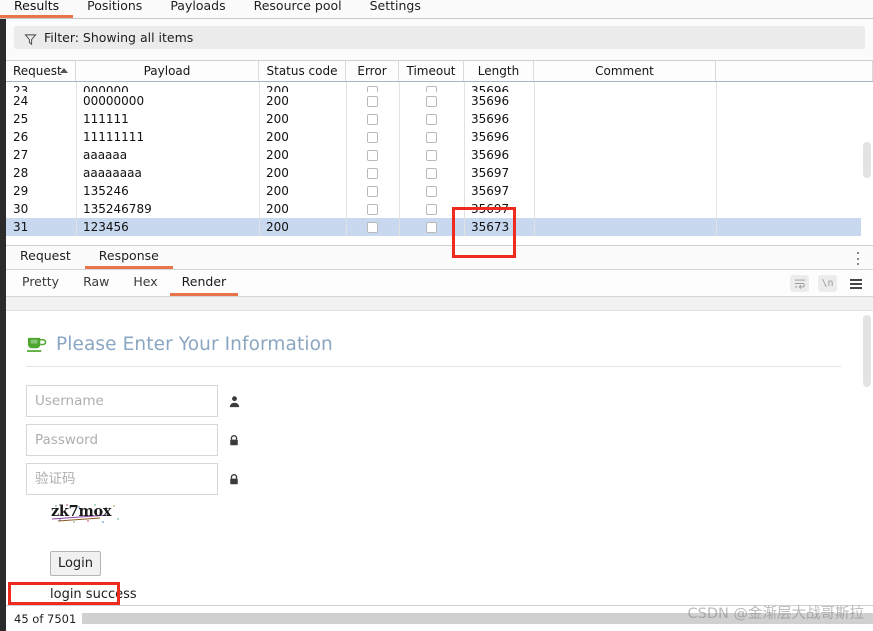 The height and width of the screenshot is (631, 873). What do you see at coordinates (128, 259) in the screenshot?
I see `message-tab-response: Response` at bounding box center [128, 259].